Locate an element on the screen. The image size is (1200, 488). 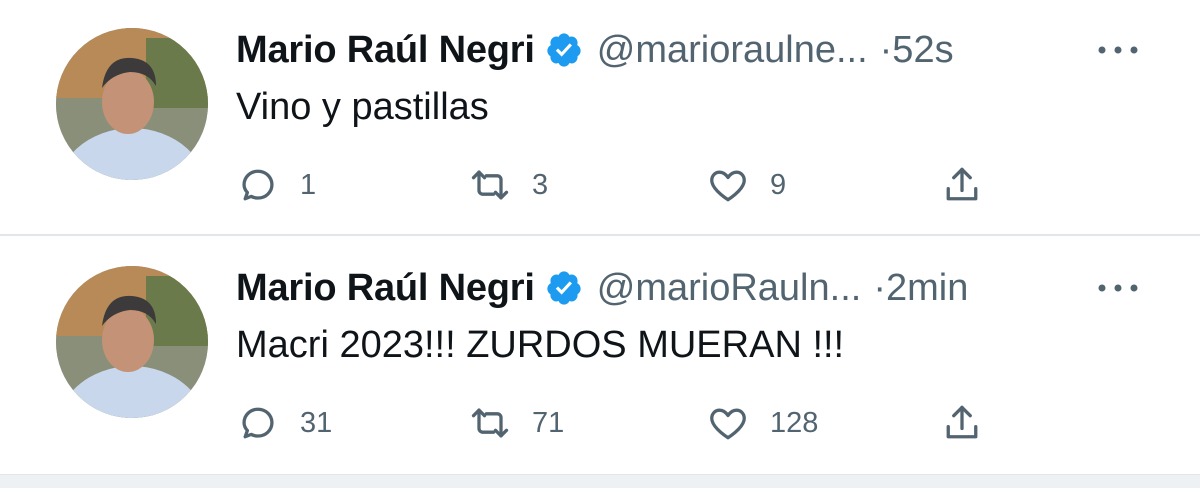
like-button: 9 is located at coordinates (746, 185).